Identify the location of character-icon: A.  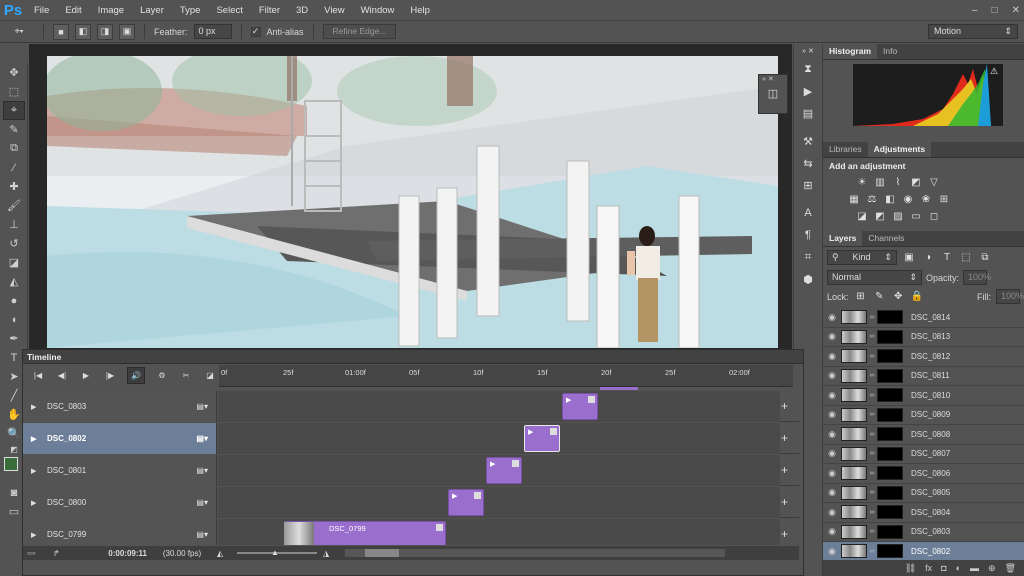
(808, 213).